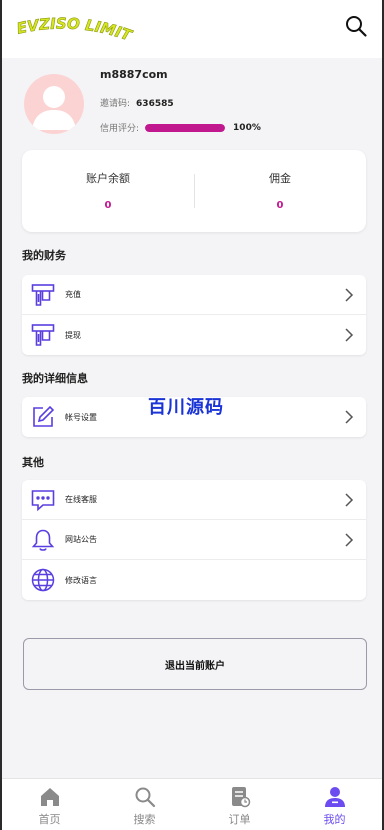 Image resolution: width=384 pixels, height=830 pixels. I want to click on menu-item-label: 充值, so click(73, 294).